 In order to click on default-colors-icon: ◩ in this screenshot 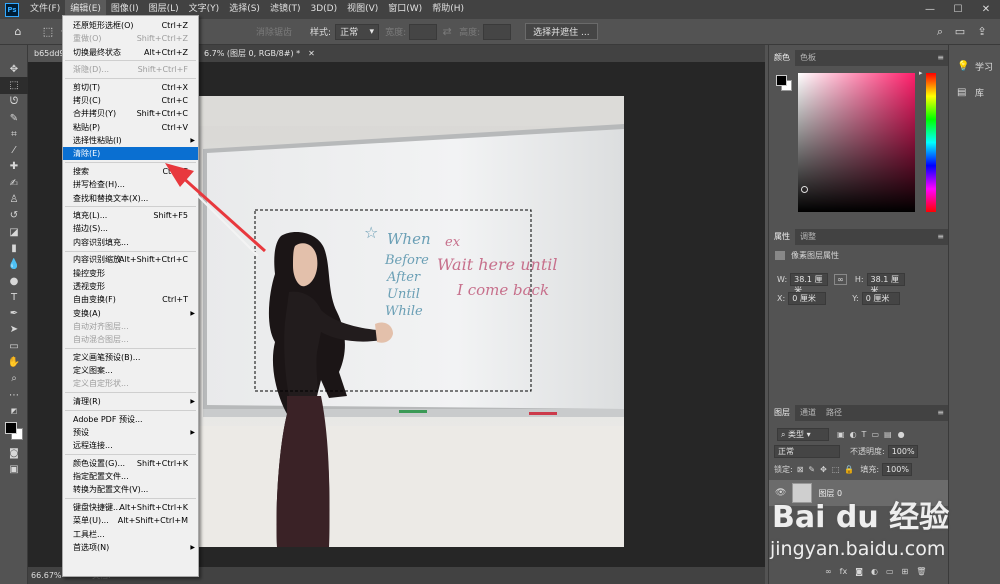, I will do `click(14, 411)`.